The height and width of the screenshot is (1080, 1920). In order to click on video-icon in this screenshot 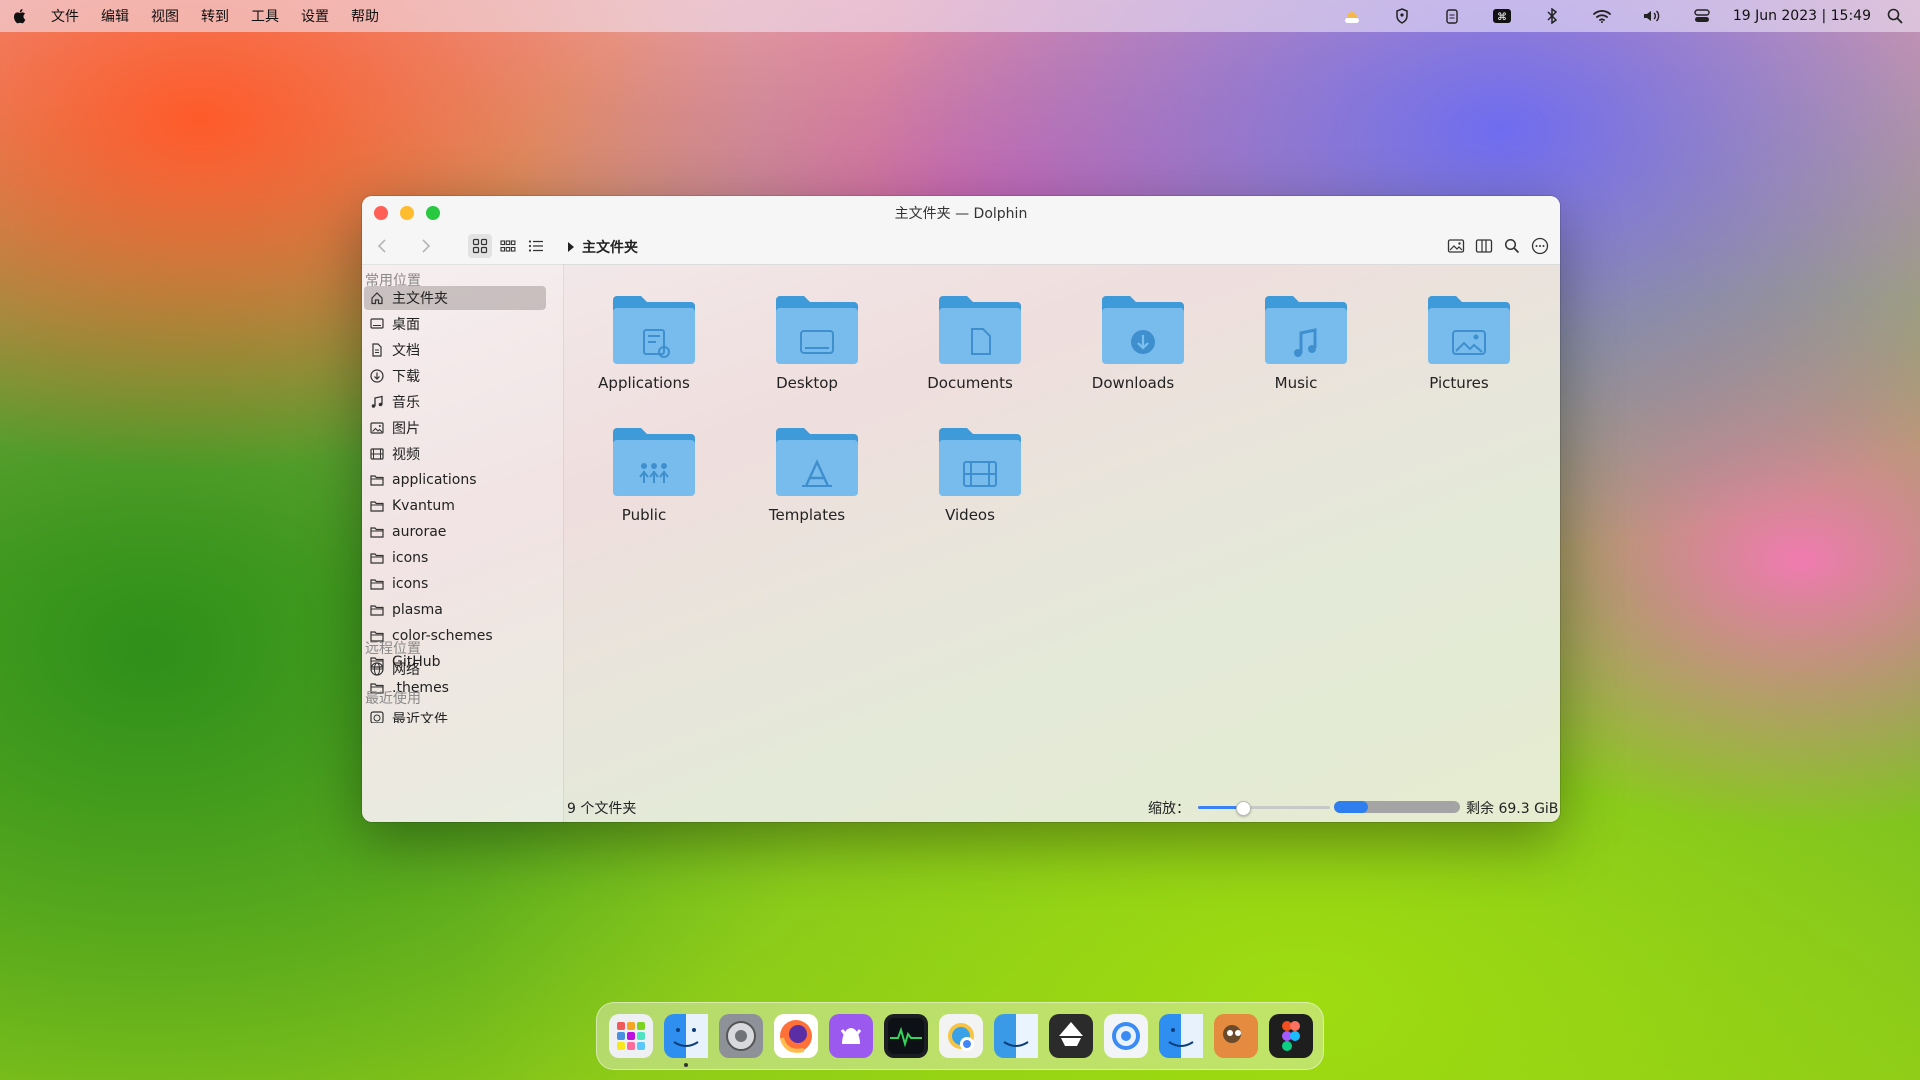, I will do `click(377, 454)`.